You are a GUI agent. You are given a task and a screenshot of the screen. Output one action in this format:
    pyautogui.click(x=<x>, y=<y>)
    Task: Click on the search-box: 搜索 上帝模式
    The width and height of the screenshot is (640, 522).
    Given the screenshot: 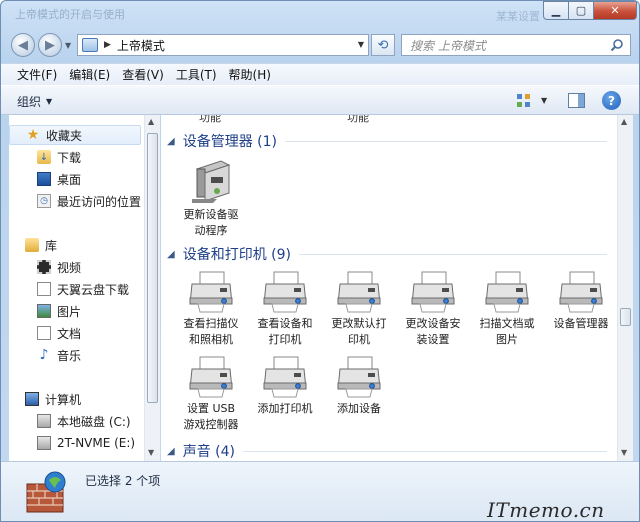 What is the action you would take?
    pyautogui.click(x=516, y=45)
    